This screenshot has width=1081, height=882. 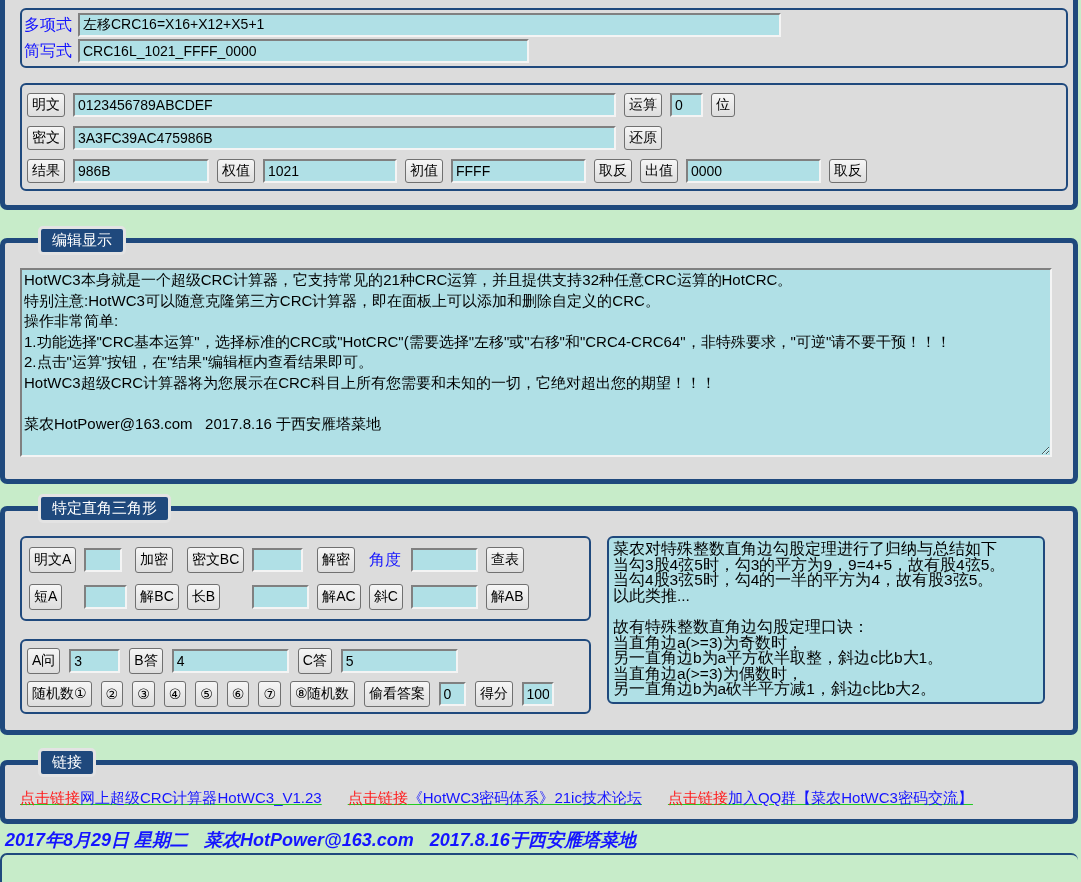 What do you see at coordinates (741, 626) in the screenshot?
I see `note-text: 故有特殊整数直角边勾股定理口诀：` at bounding box center [741, 626].